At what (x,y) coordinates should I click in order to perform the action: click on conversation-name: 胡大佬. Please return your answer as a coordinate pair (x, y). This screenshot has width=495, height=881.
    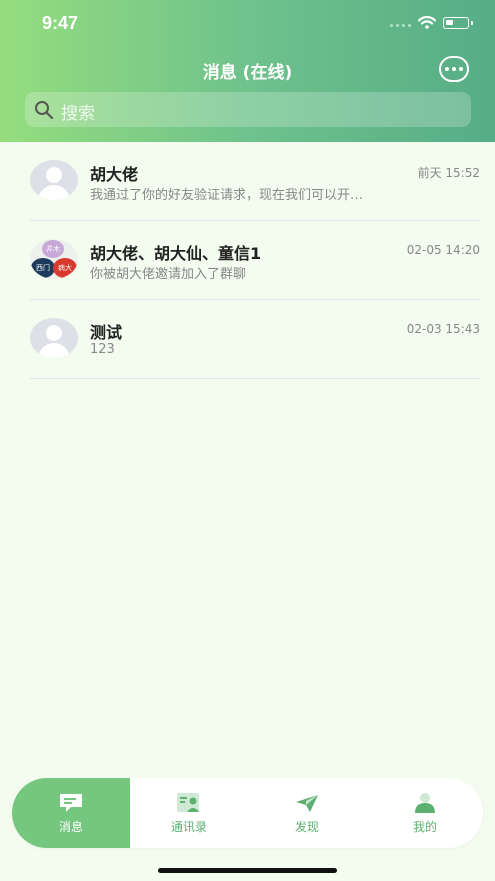
    Looking at the image, I should click on (114, 174).